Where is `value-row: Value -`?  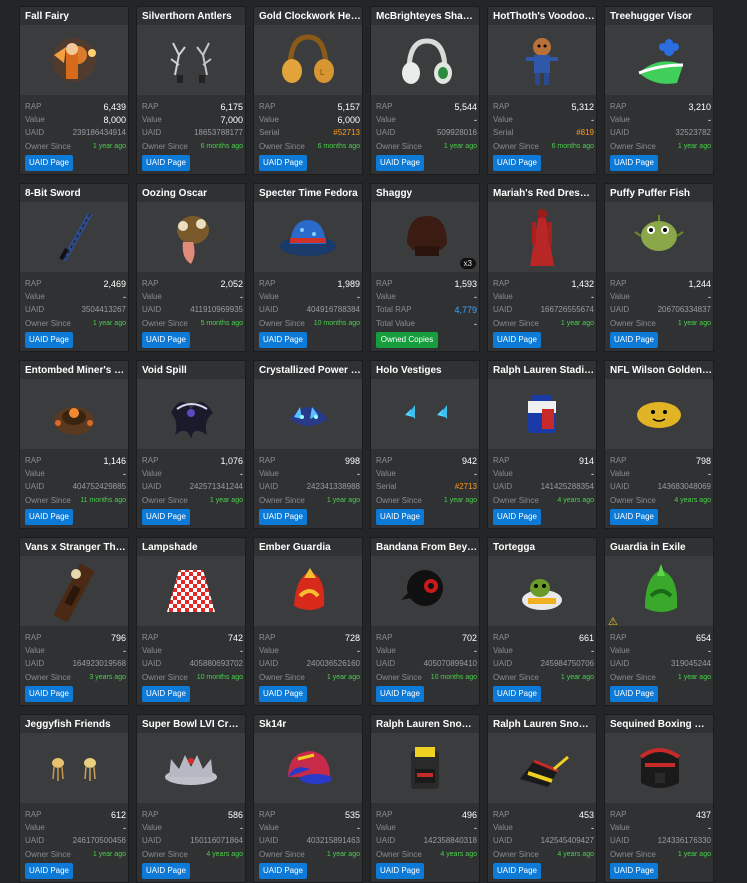
value-row: Value - is located at coordinates (660, 297).